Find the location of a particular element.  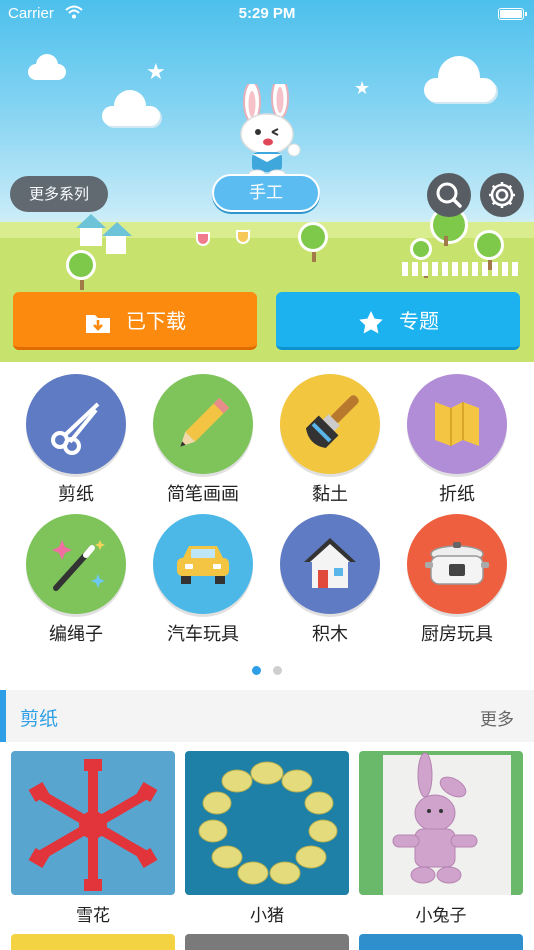

category-label: 汽车玩具 is located at coordinates (203, 634).